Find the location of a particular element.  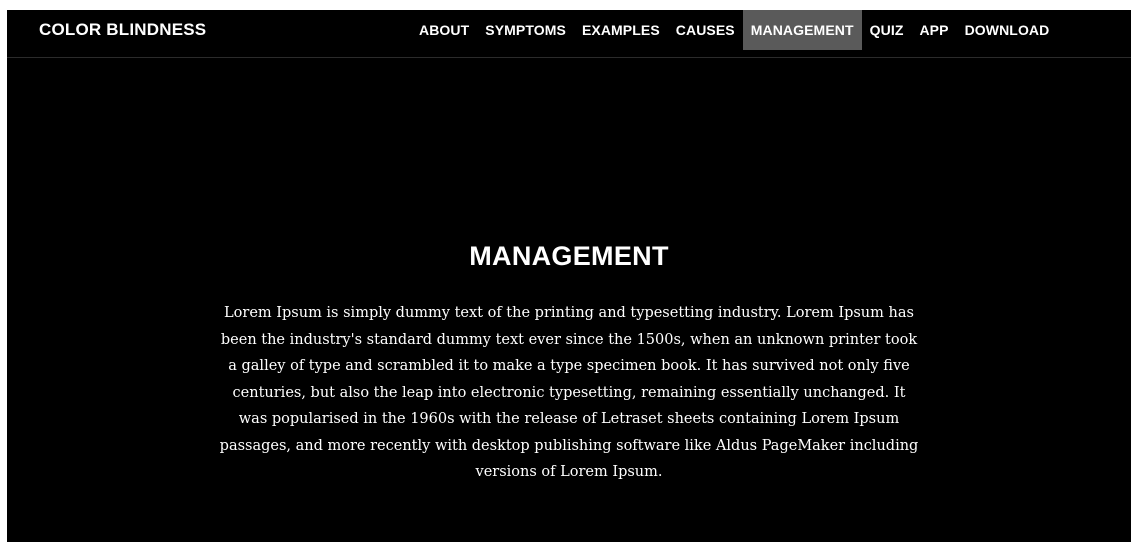

nav-link-management: MANAGEMENT is located at coordinates (802, 30).